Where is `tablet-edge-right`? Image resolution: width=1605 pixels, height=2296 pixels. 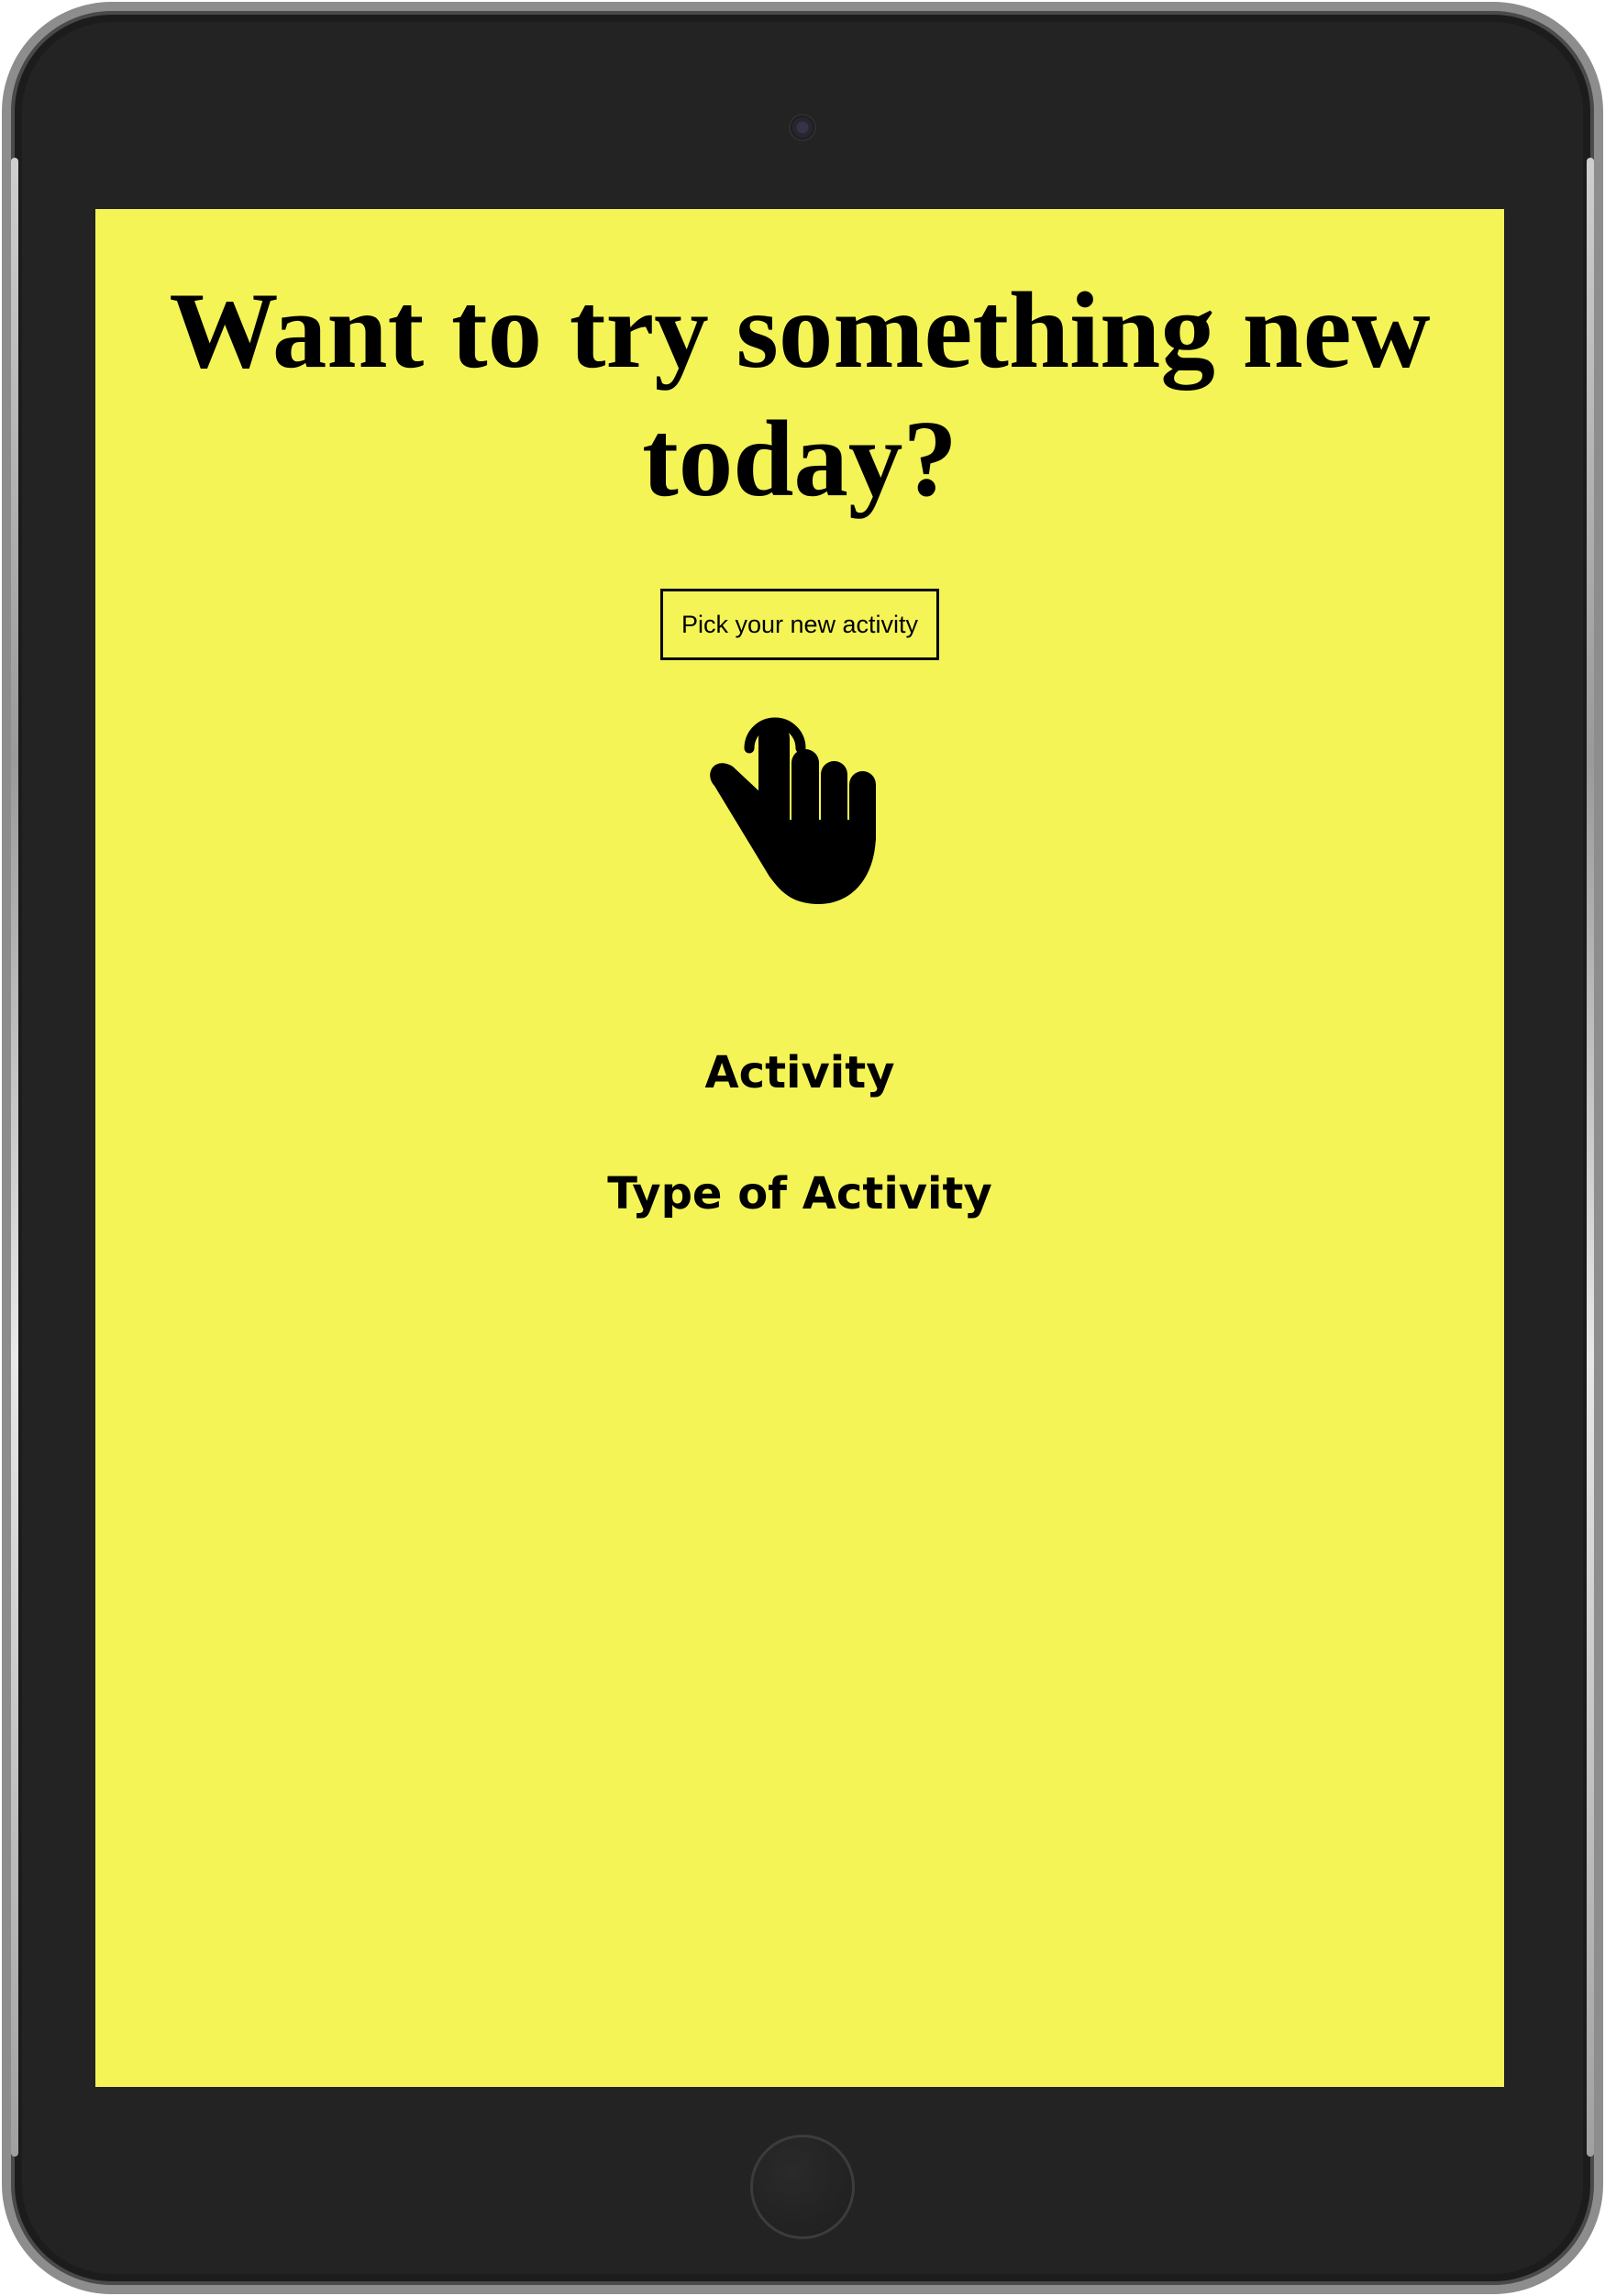
tablet-edge-right is located at coordinates (1590, 1157).